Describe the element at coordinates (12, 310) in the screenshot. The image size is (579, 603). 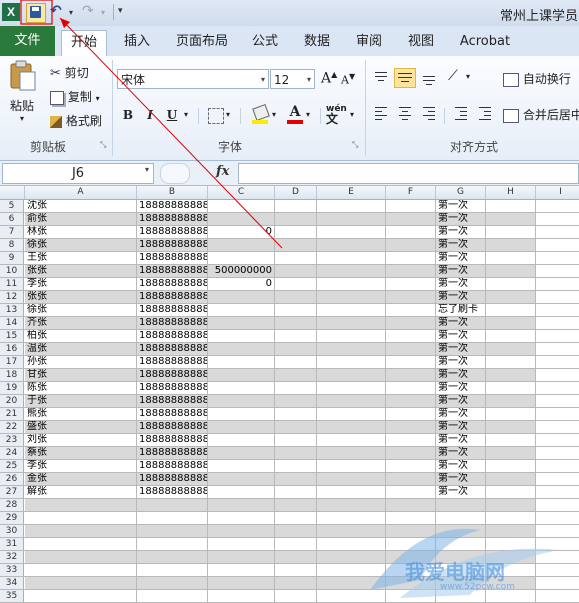
I see `row-header: 13` at that location.